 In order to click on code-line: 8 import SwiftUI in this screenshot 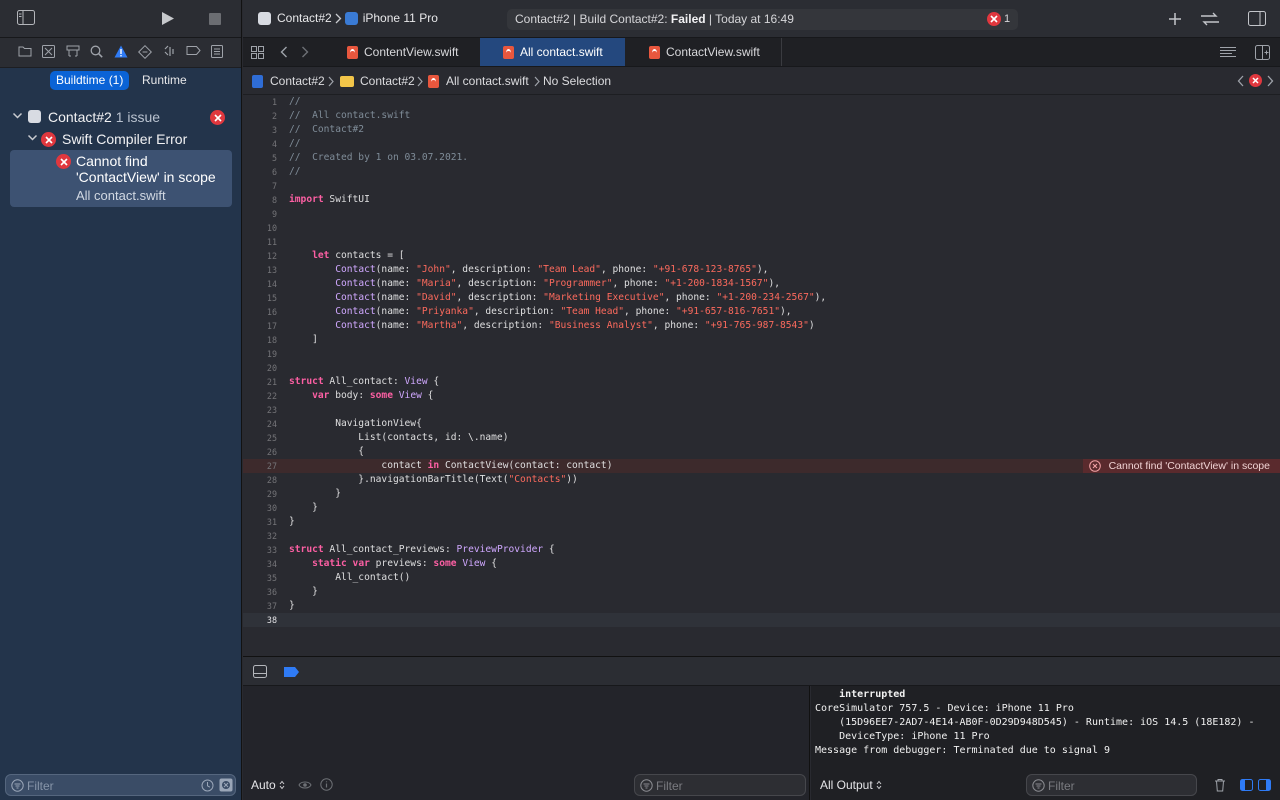, I will do `click(761, 200)`.